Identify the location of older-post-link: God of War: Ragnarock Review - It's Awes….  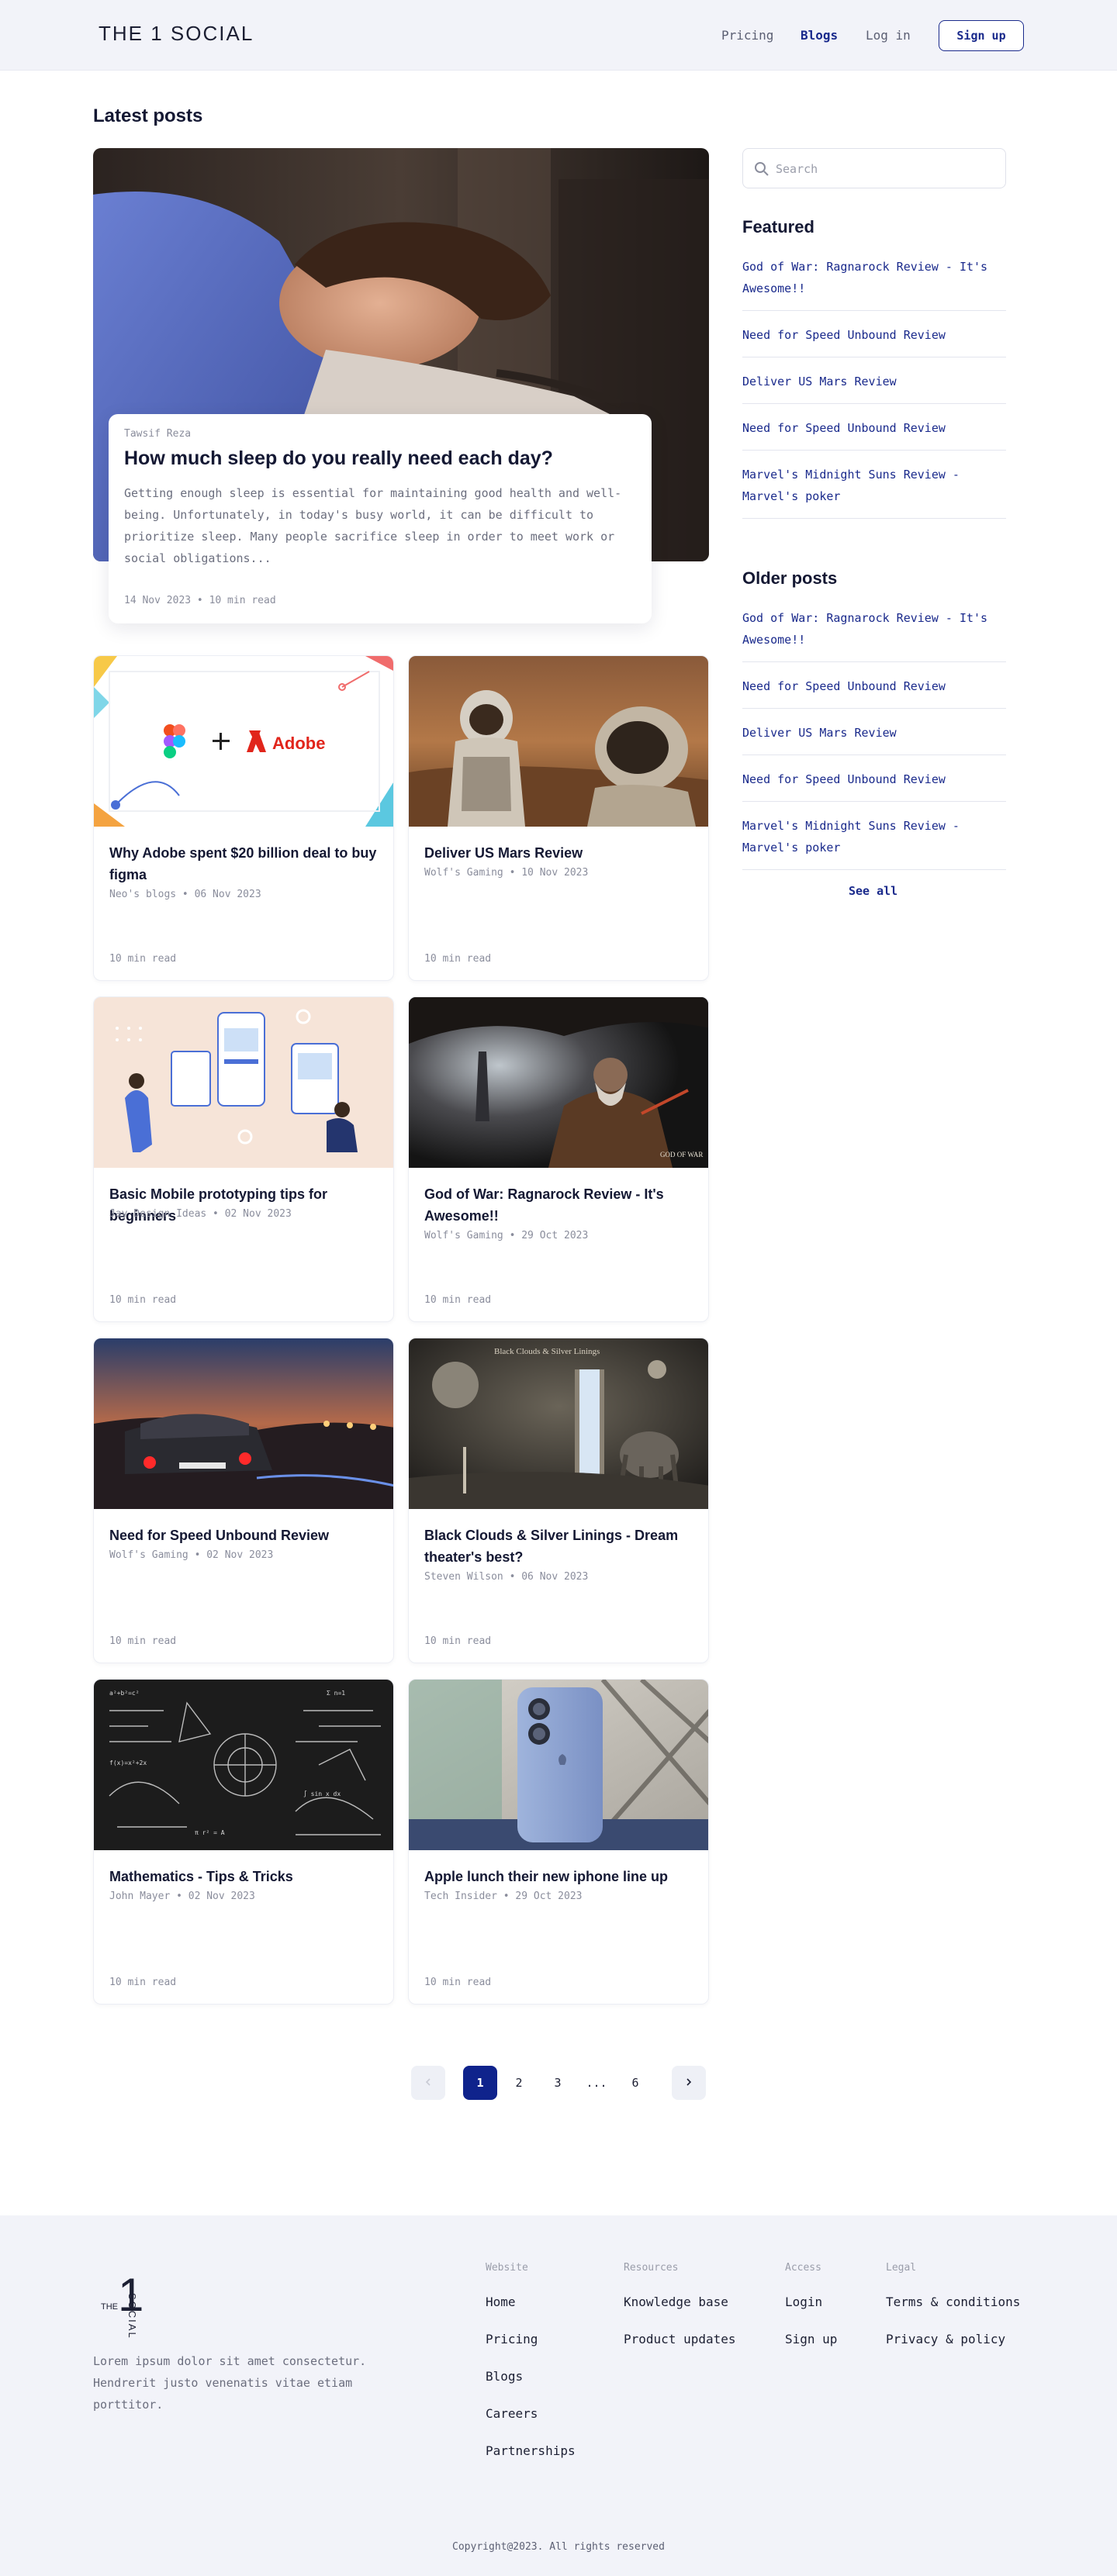
(874, 629).